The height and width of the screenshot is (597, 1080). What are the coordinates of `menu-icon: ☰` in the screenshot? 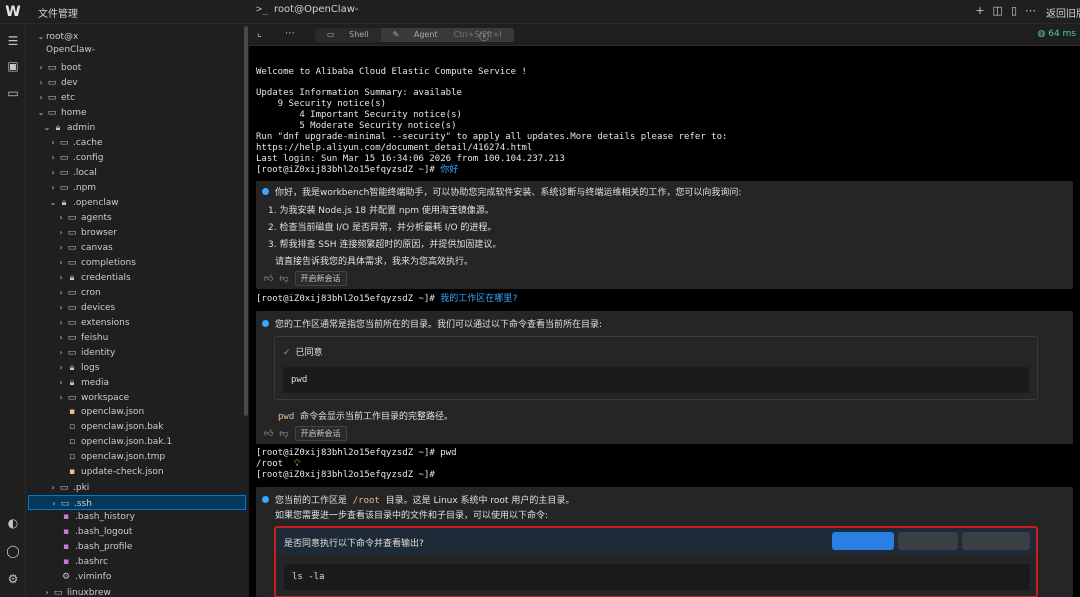 It's located at (13, 41).